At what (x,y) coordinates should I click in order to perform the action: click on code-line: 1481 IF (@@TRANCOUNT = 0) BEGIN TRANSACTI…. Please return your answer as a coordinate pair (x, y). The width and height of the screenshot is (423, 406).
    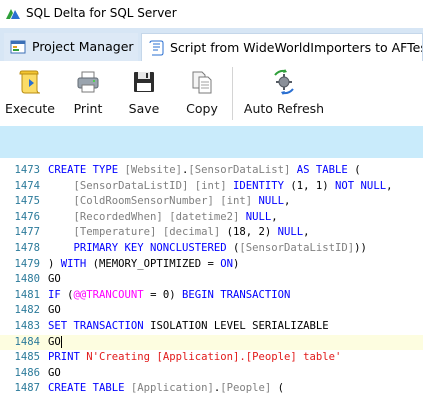
    Looking at the image, I should click on (211, 296).